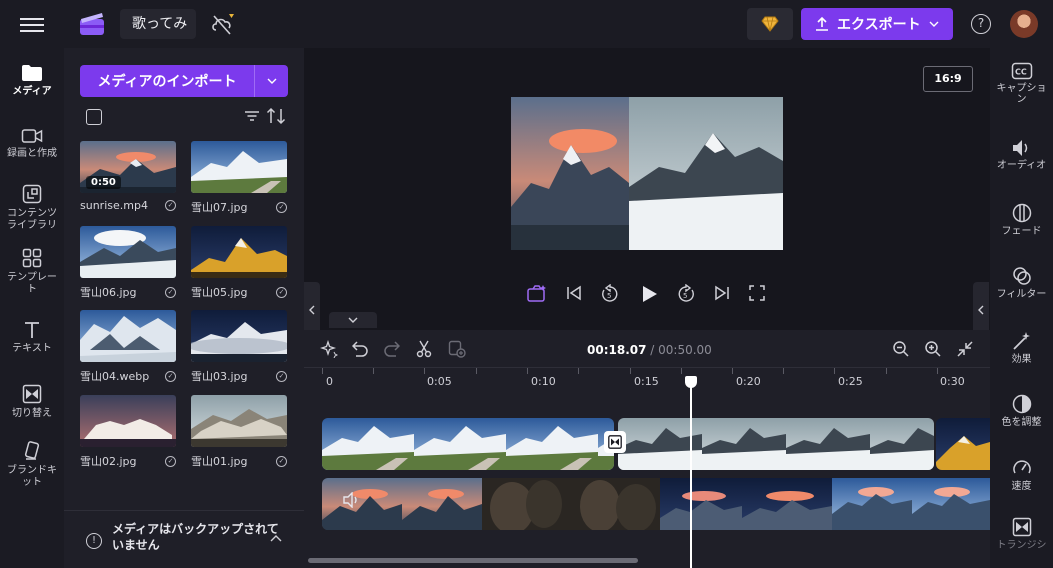  I want to click on rail-label: フィルター, so click(1021, 294).